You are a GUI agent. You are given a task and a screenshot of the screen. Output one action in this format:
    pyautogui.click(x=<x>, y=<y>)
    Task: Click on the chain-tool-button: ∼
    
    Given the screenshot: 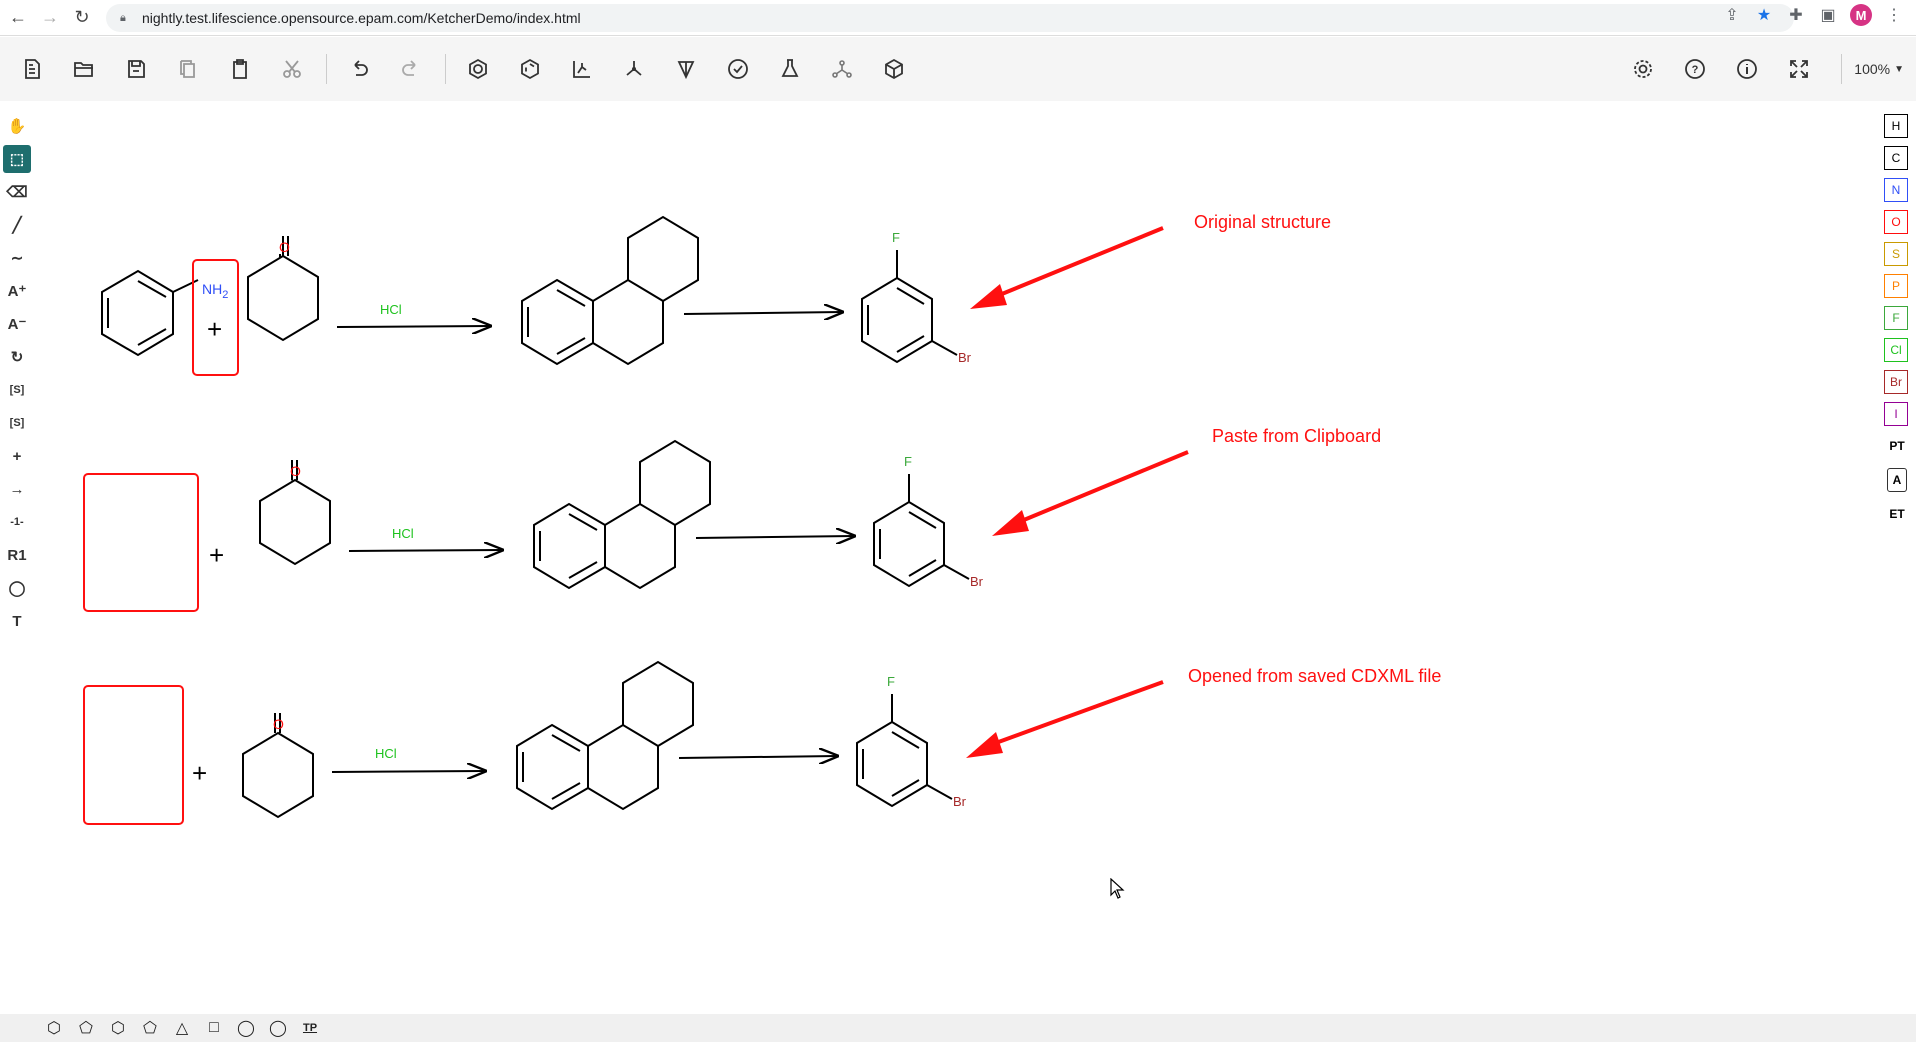 What is the action you would take?
    pyautogui.click(x=17, y=258)
    